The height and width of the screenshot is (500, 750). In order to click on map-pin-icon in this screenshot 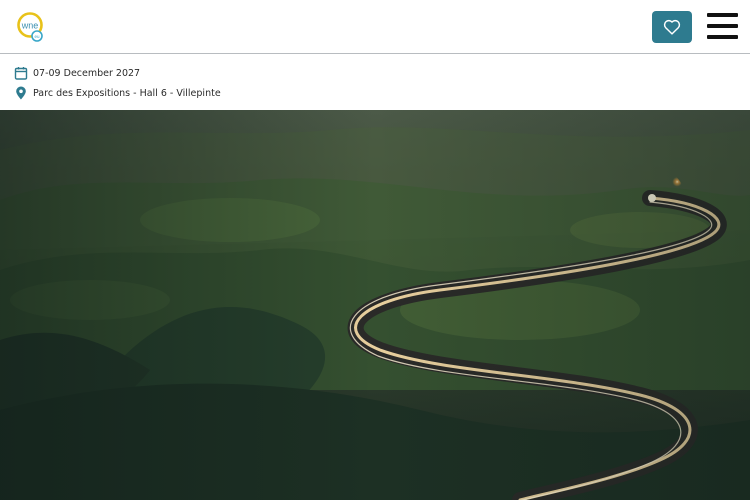, I will do `click(21, 93)`.